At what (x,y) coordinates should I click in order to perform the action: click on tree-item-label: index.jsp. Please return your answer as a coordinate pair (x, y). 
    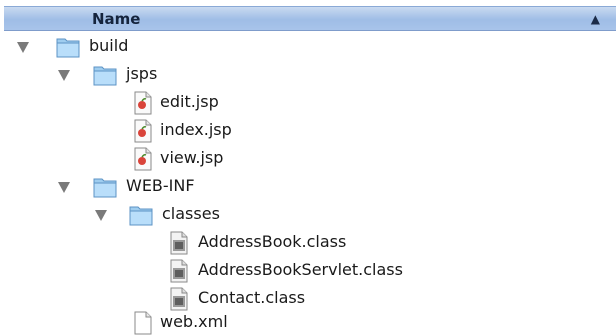
    Looking at the image, I should click on (196, 129).